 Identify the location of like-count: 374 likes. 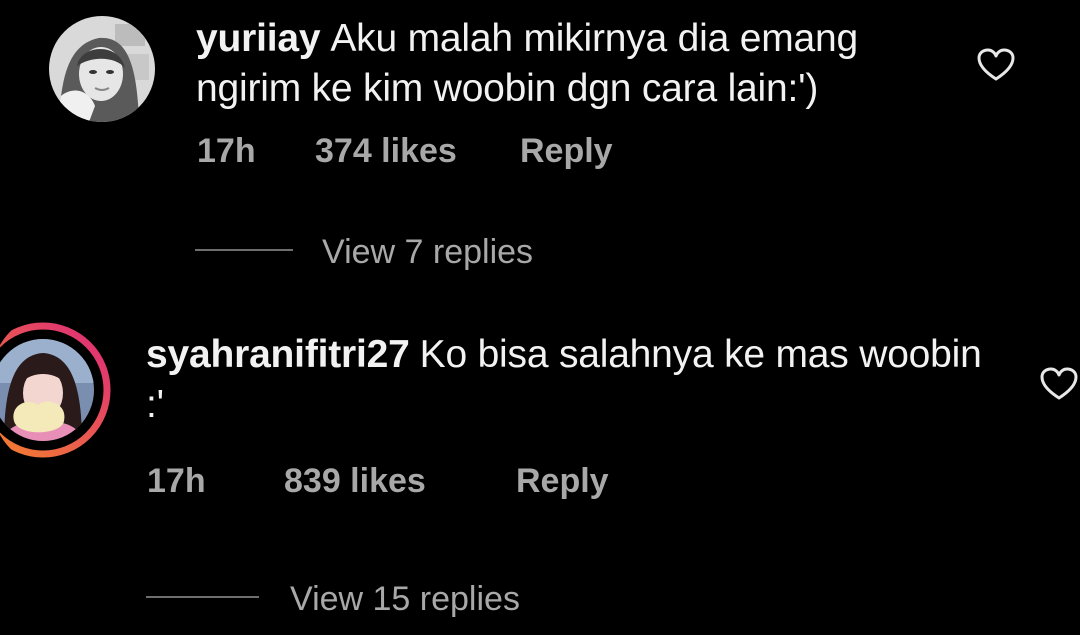
(386, 151).